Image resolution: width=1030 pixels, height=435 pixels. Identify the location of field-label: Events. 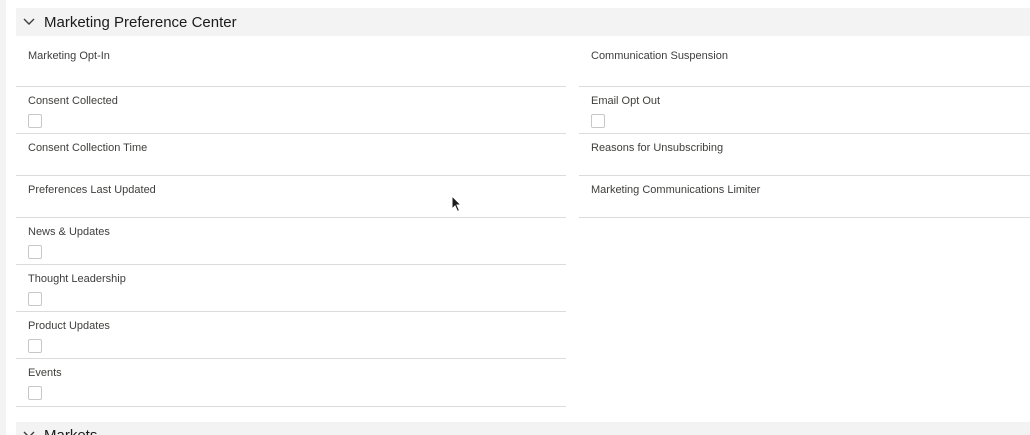
(45, 373).